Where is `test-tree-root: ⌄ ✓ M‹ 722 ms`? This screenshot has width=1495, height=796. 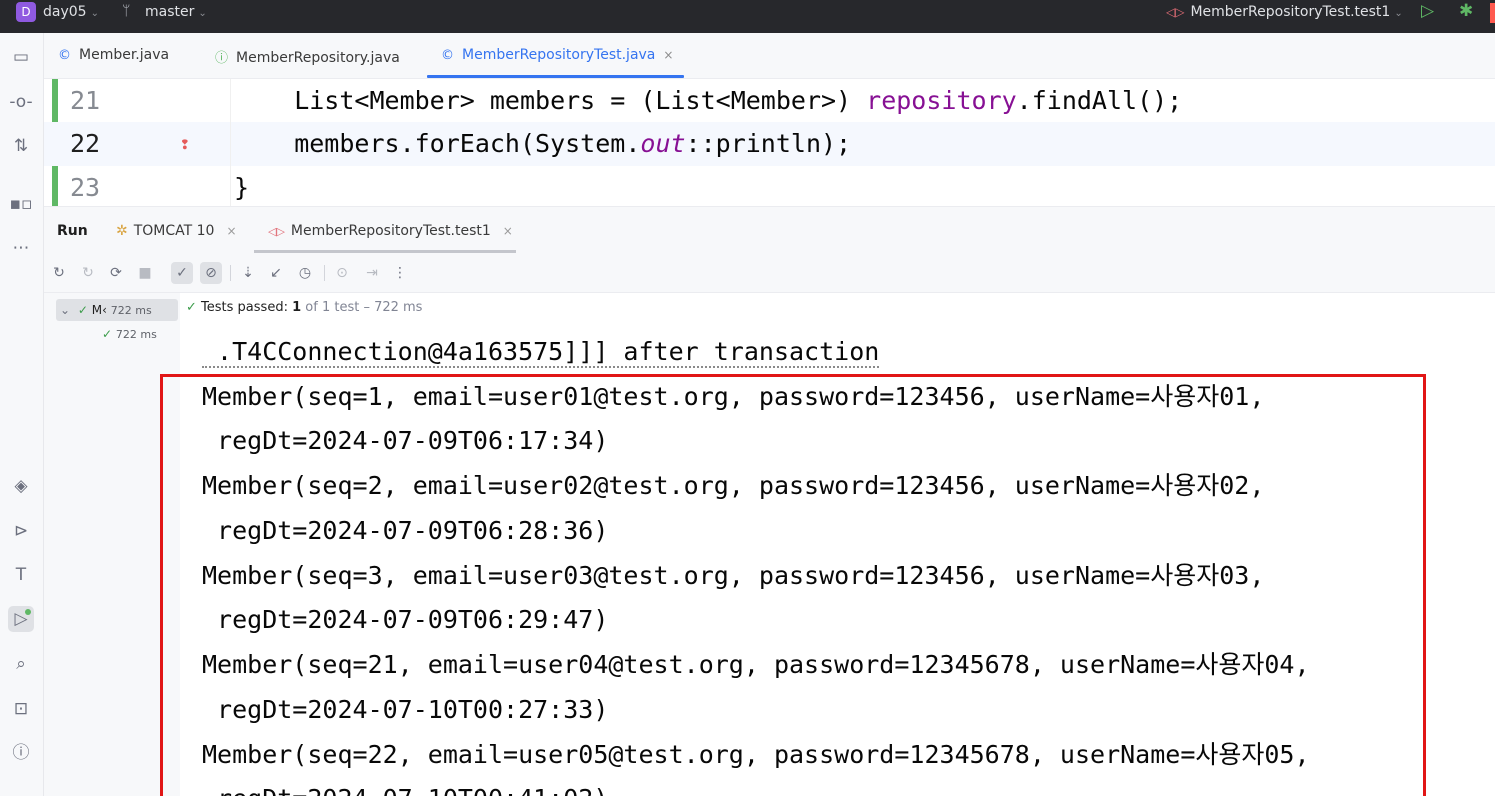 test-tree-root: ⌄ ✓ M‹ 722 ms is located at coordinates (117, 310).